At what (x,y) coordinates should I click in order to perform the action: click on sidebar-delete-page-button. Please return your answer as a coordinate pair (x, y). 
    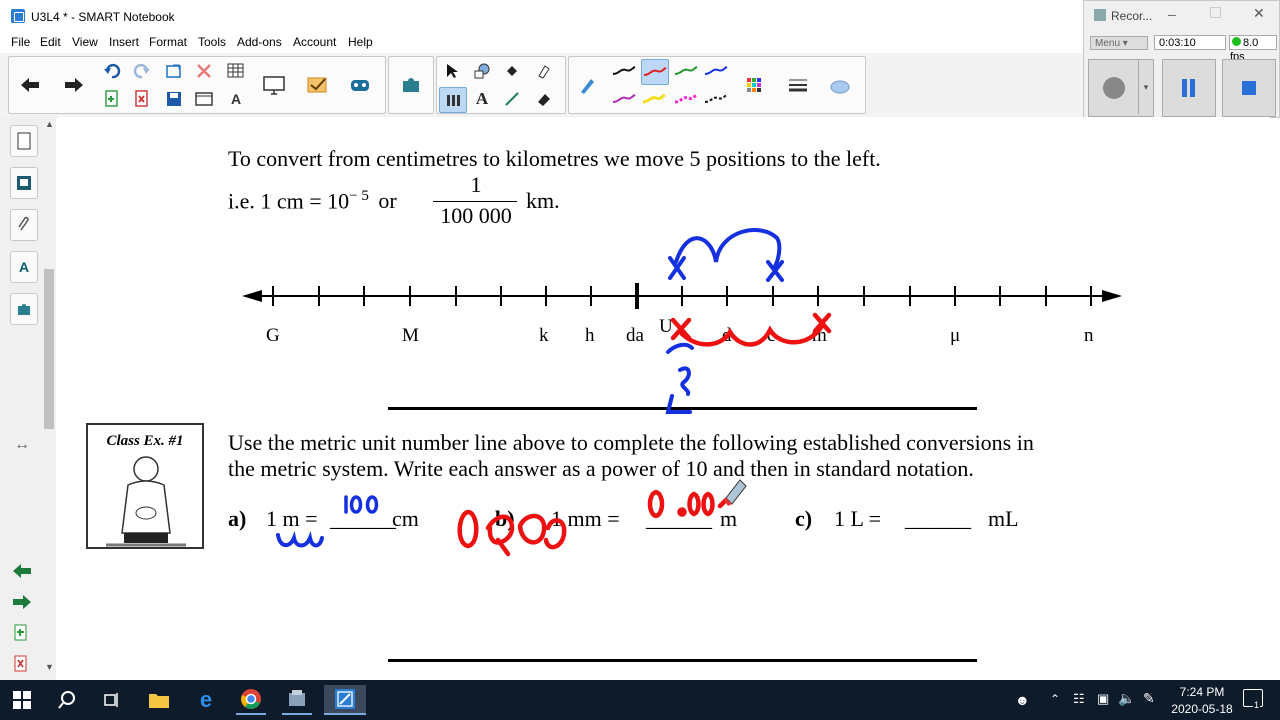
    Looking at the image, I should click on (21, 665).